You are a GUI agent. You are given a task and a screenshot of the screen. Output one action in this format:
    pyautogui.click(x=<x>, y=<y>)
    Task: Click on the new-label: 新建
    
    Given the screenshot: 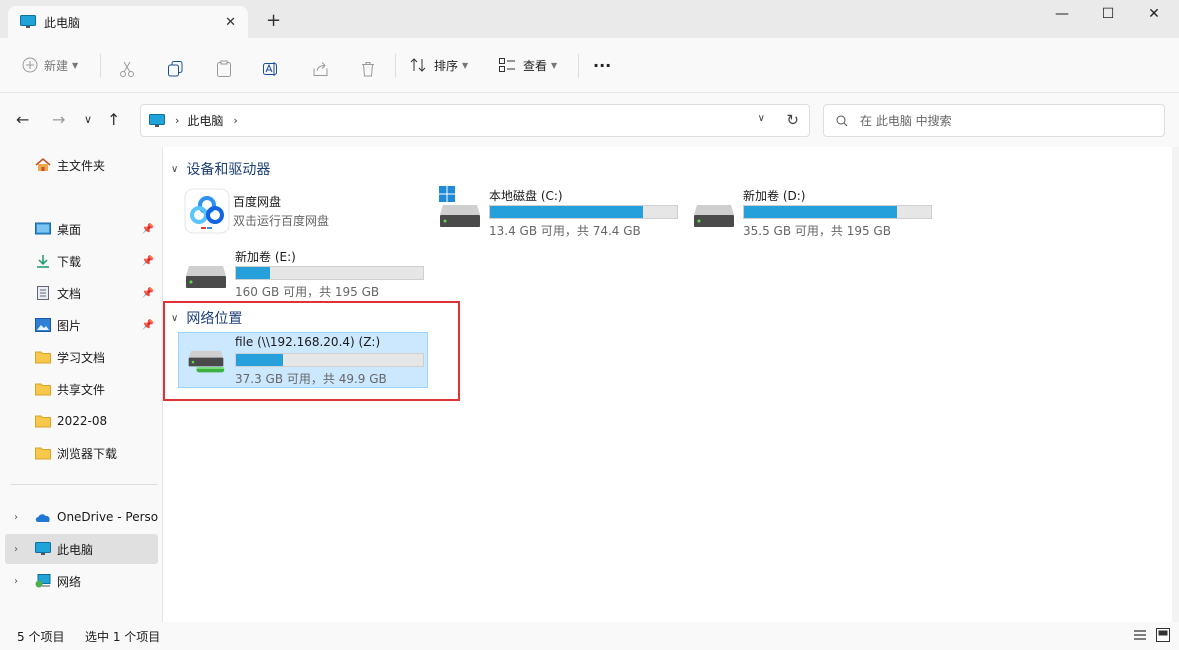 What is the action you would take?
    pyautogui.click(x=56, y=65)
    